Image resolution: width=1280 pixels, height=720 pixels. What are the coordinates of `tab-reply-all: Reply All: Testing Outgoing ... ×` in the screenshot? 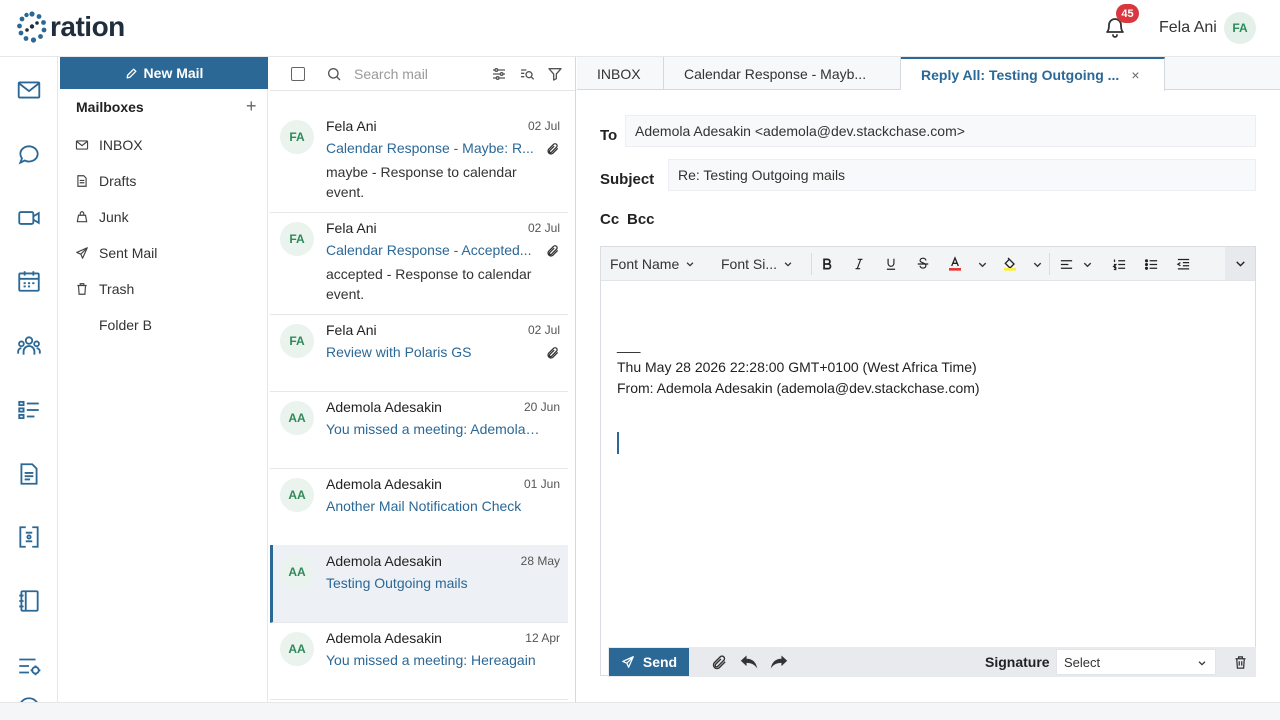 It's located at (1033, 74).